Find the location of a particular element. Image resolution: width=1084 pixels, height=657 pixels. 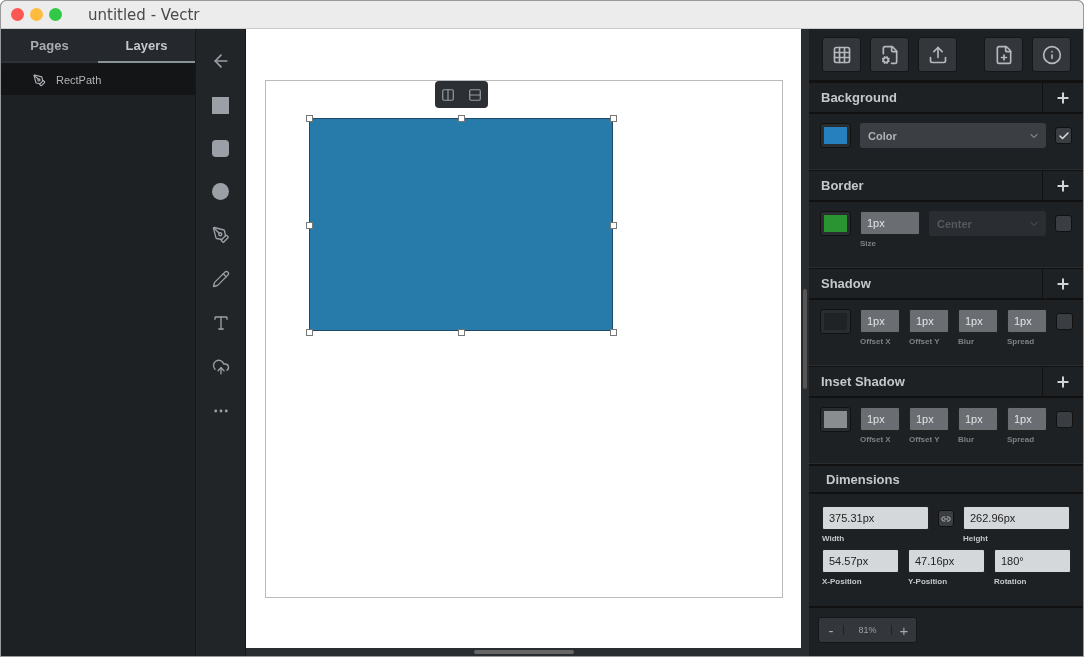

window-title: untitled - Vectr is located at coordinates (144, 14).